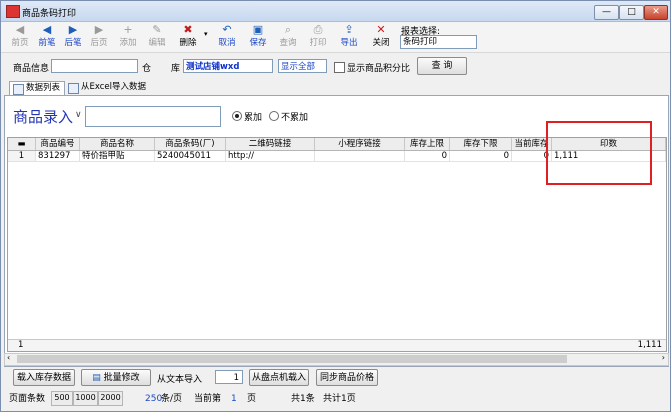 Image resolution: width=671 pixels, height=412 pixels. I want to click on cell-stock-lower: 0, so click(481, 156).